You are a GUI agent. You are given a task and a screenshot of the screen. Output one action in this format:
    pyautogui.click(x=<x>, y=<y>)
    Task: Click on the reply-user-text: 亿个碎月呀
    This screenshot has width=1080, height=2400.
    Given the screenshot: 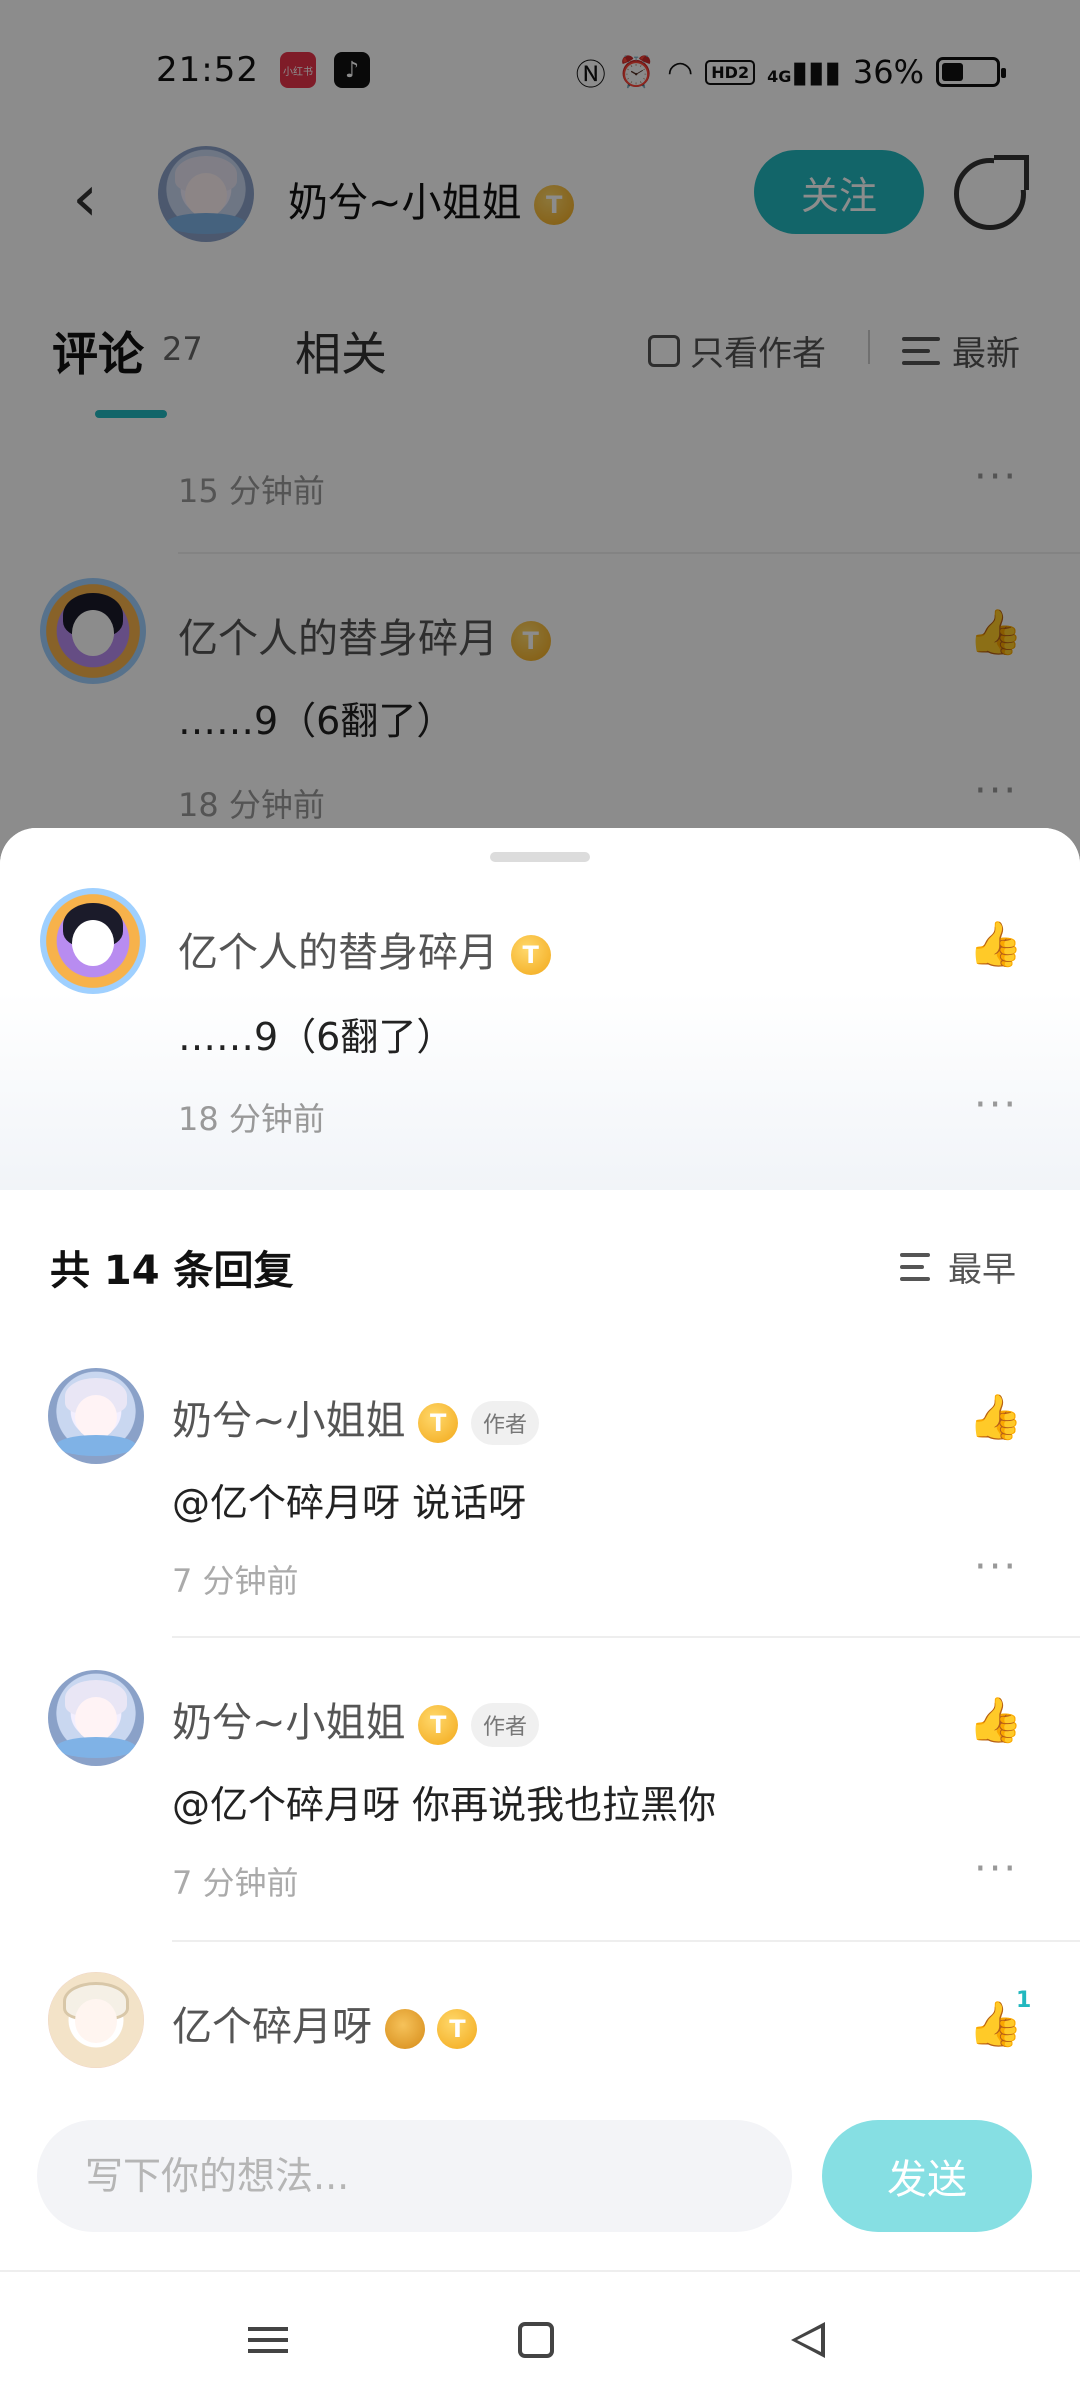 What is the action you would take?
    pyautogui.click(x=272, y=2027)
    